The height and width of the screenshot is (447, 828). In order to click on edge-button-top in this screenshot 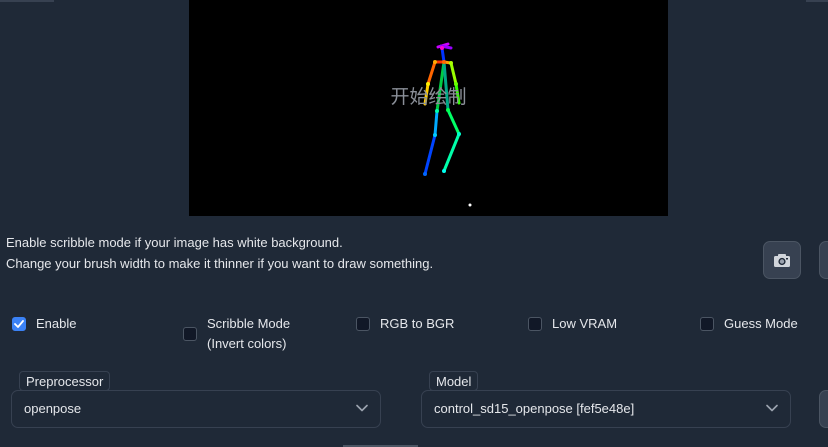, I will do `click(823, 260)`.